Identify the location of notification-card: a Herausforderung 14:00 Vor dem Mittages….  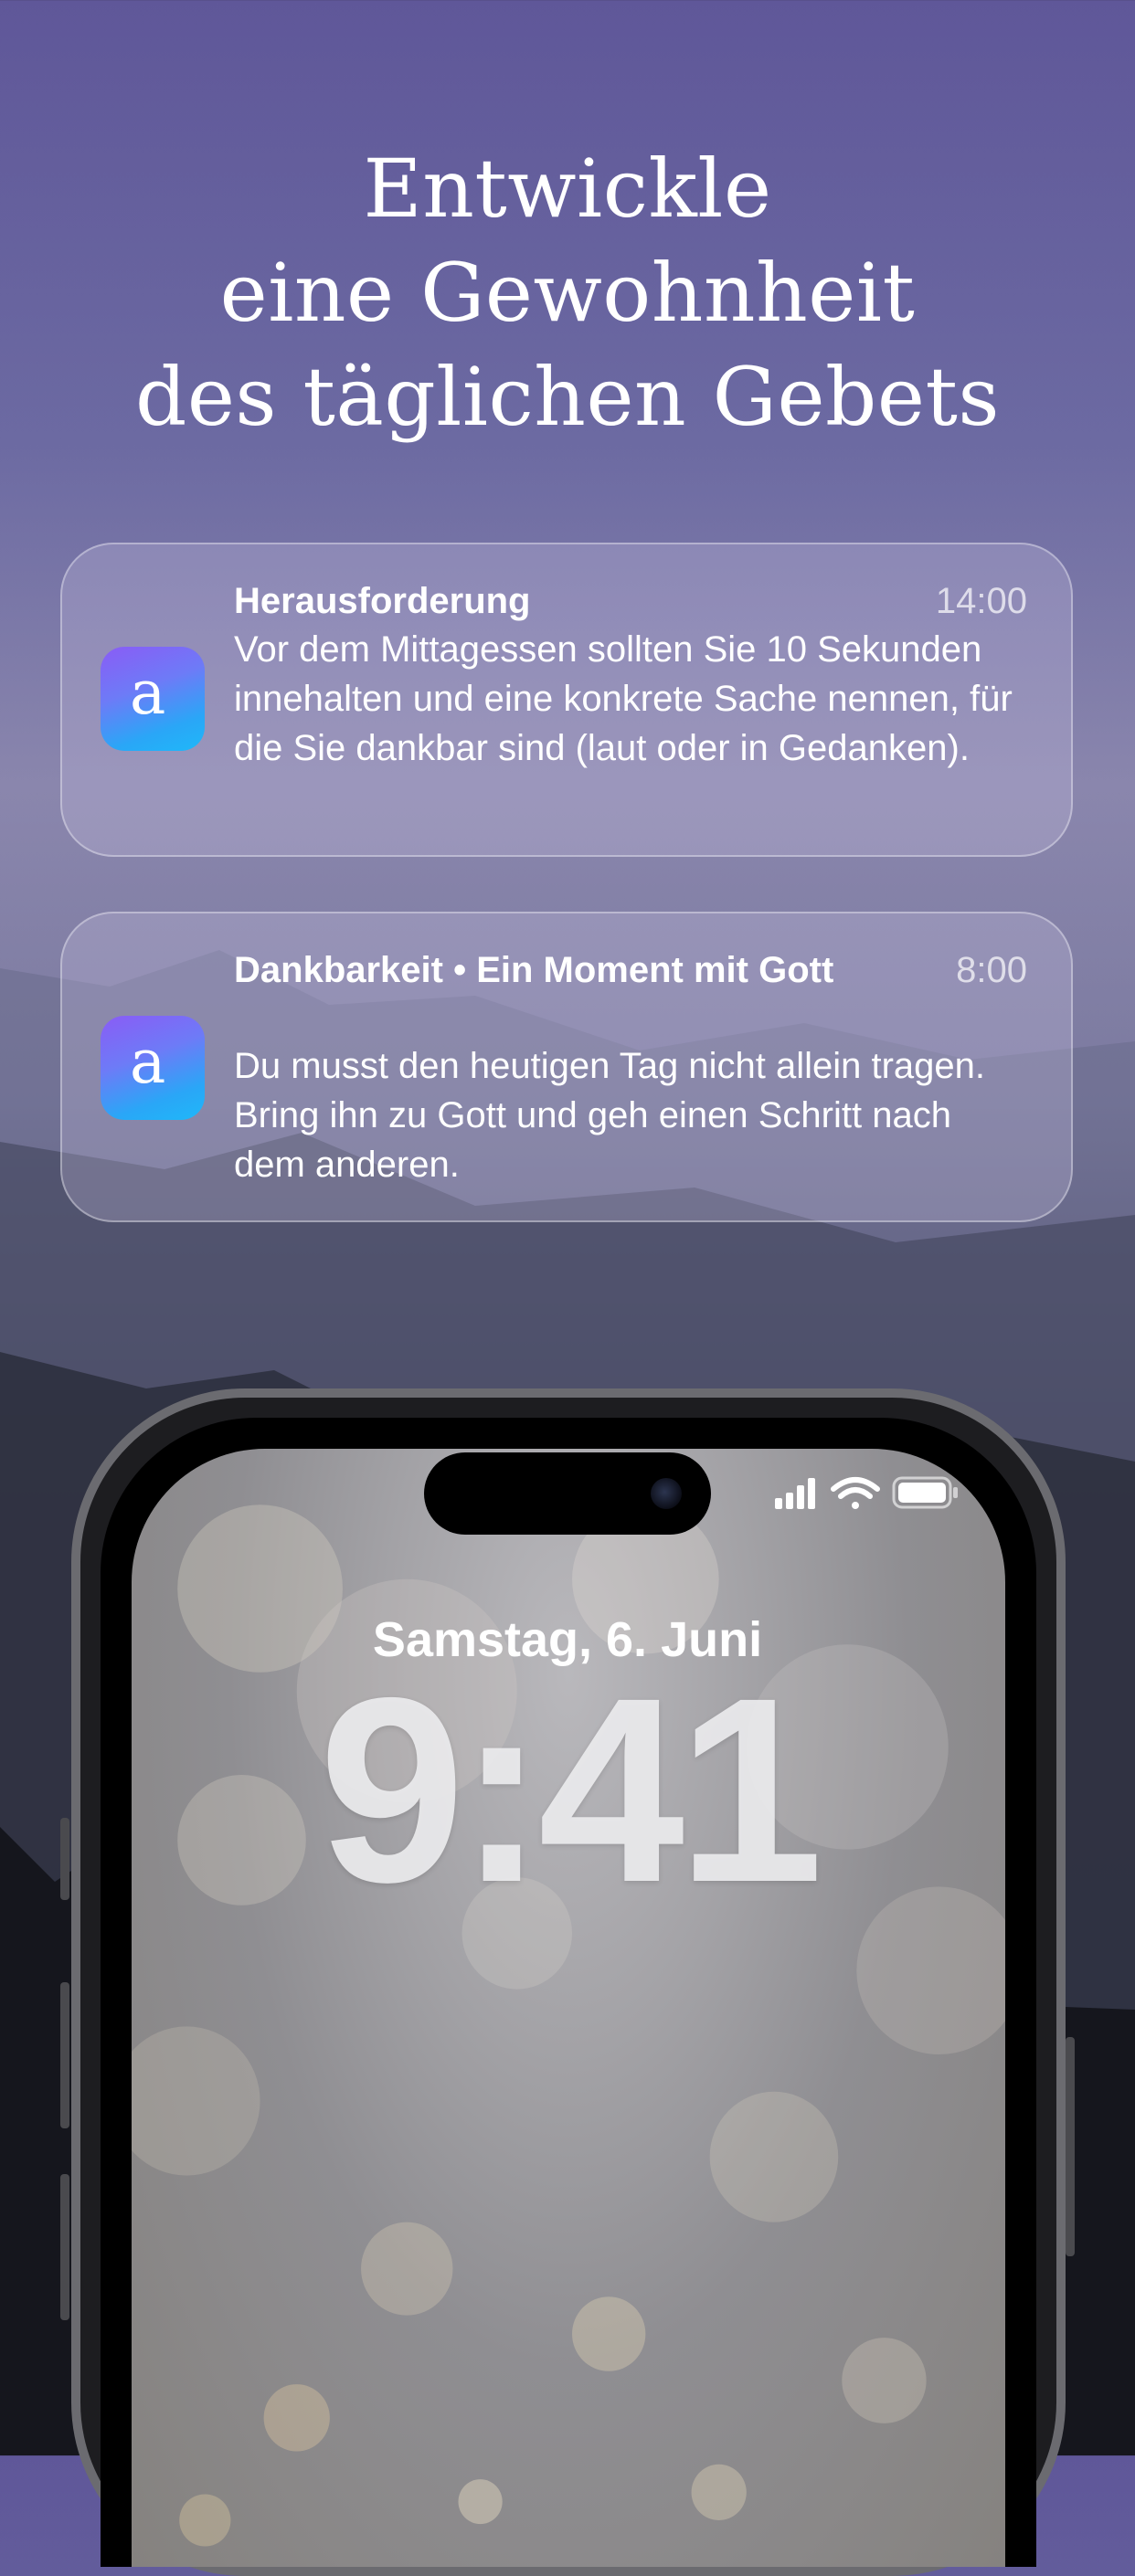
(566, 700).